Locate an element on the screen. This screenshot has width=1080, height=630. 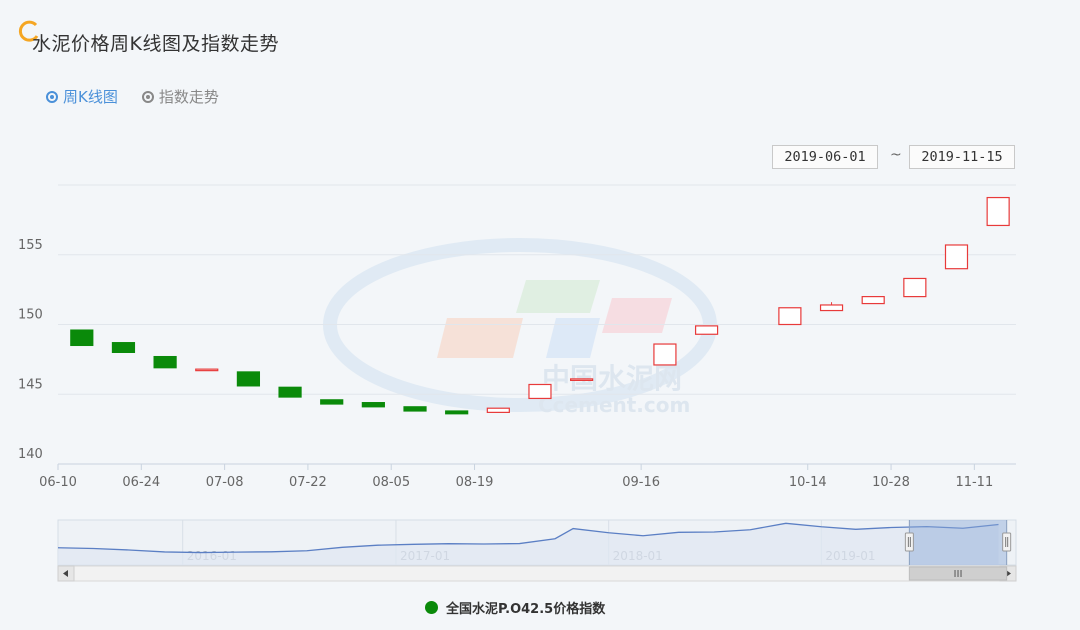
watermark: 中国水泥网 Ccement.com is located at coordinates (520, 327).